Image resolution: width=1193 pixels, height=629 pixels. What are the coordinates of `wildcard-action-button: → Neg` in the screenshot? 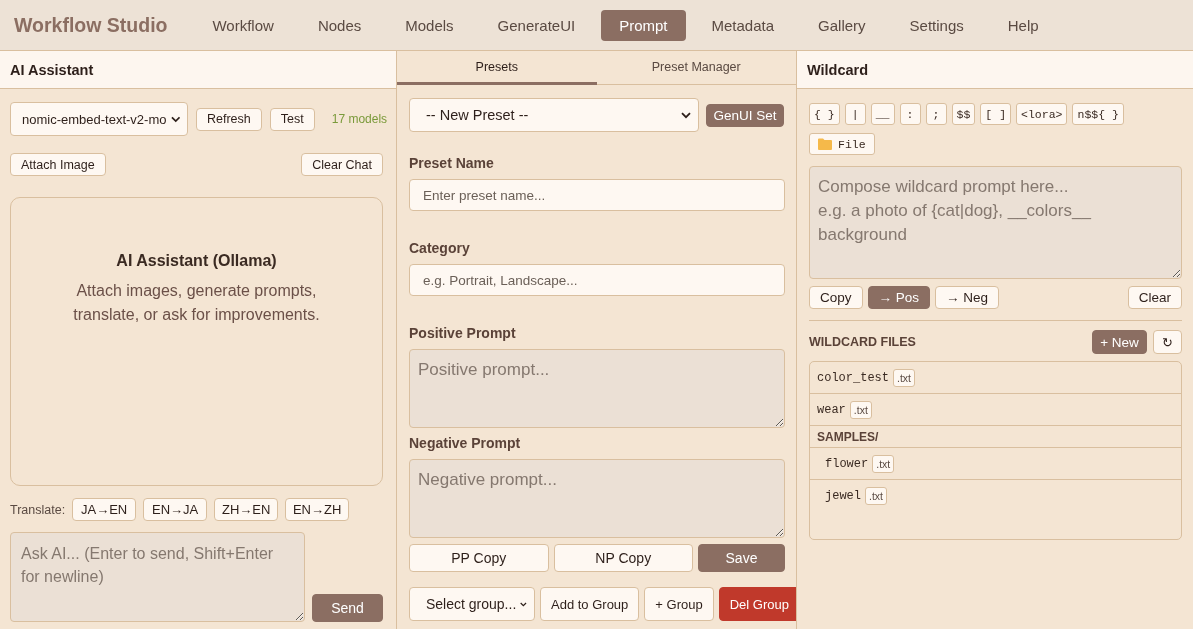 It's located at (967, 297).